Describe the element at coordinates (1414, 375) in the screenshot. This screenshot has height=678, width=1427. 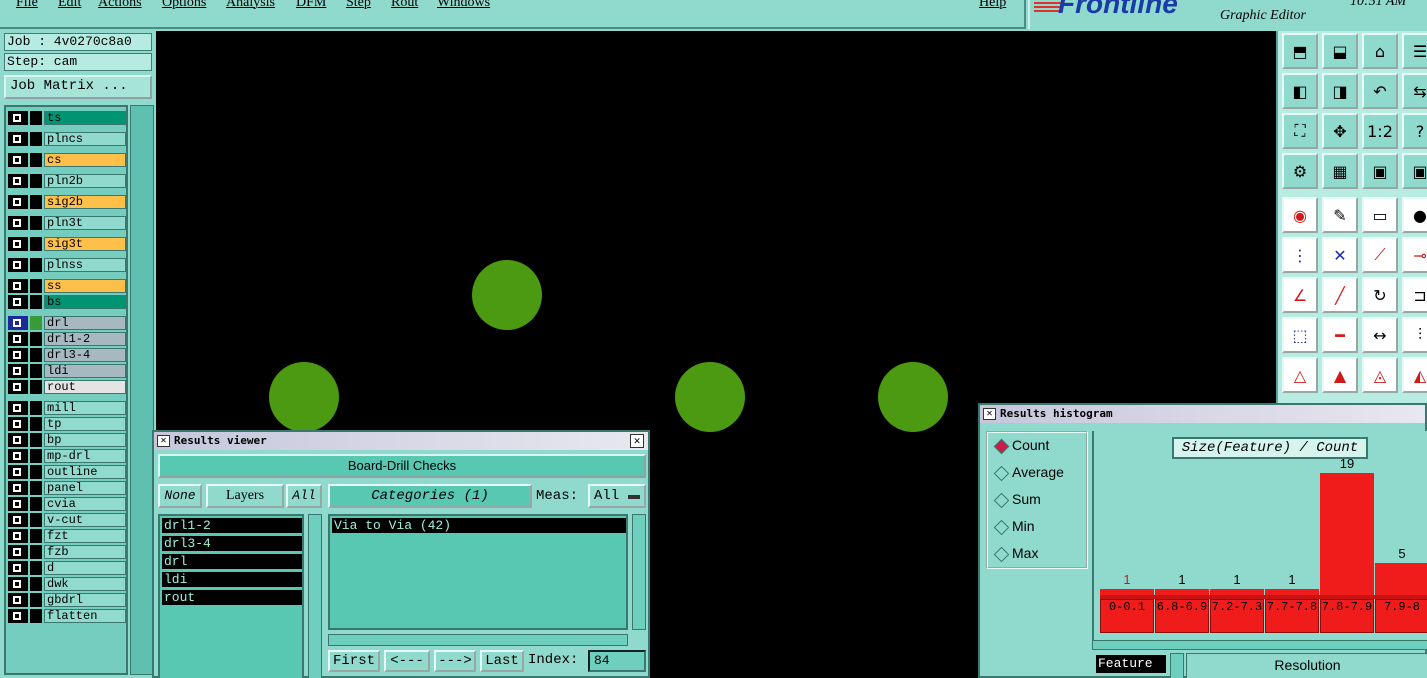
I see `area2-button: ◭` at that location.